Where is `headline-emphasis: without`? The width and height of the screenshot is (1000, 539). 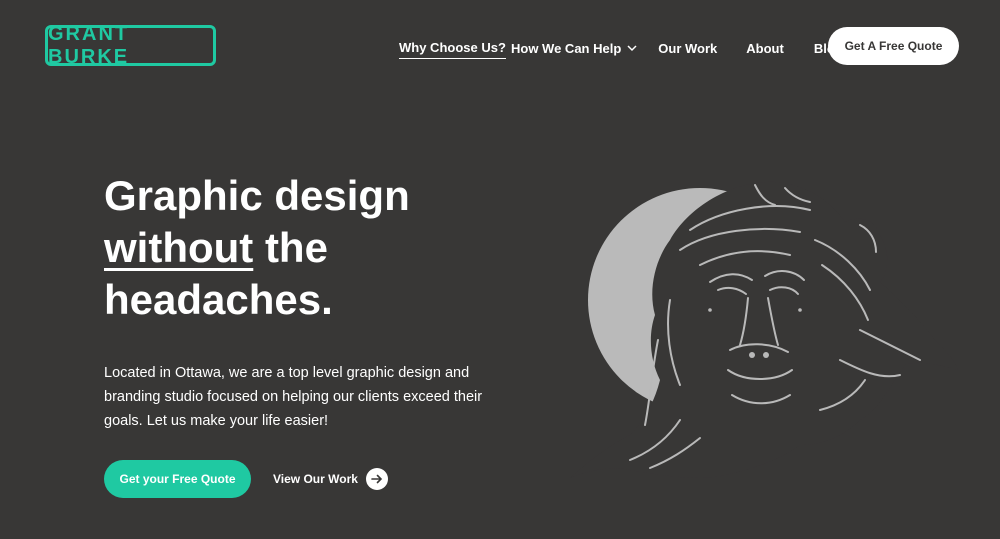
headline-emphasis: without is located at coordinates (179, 247).